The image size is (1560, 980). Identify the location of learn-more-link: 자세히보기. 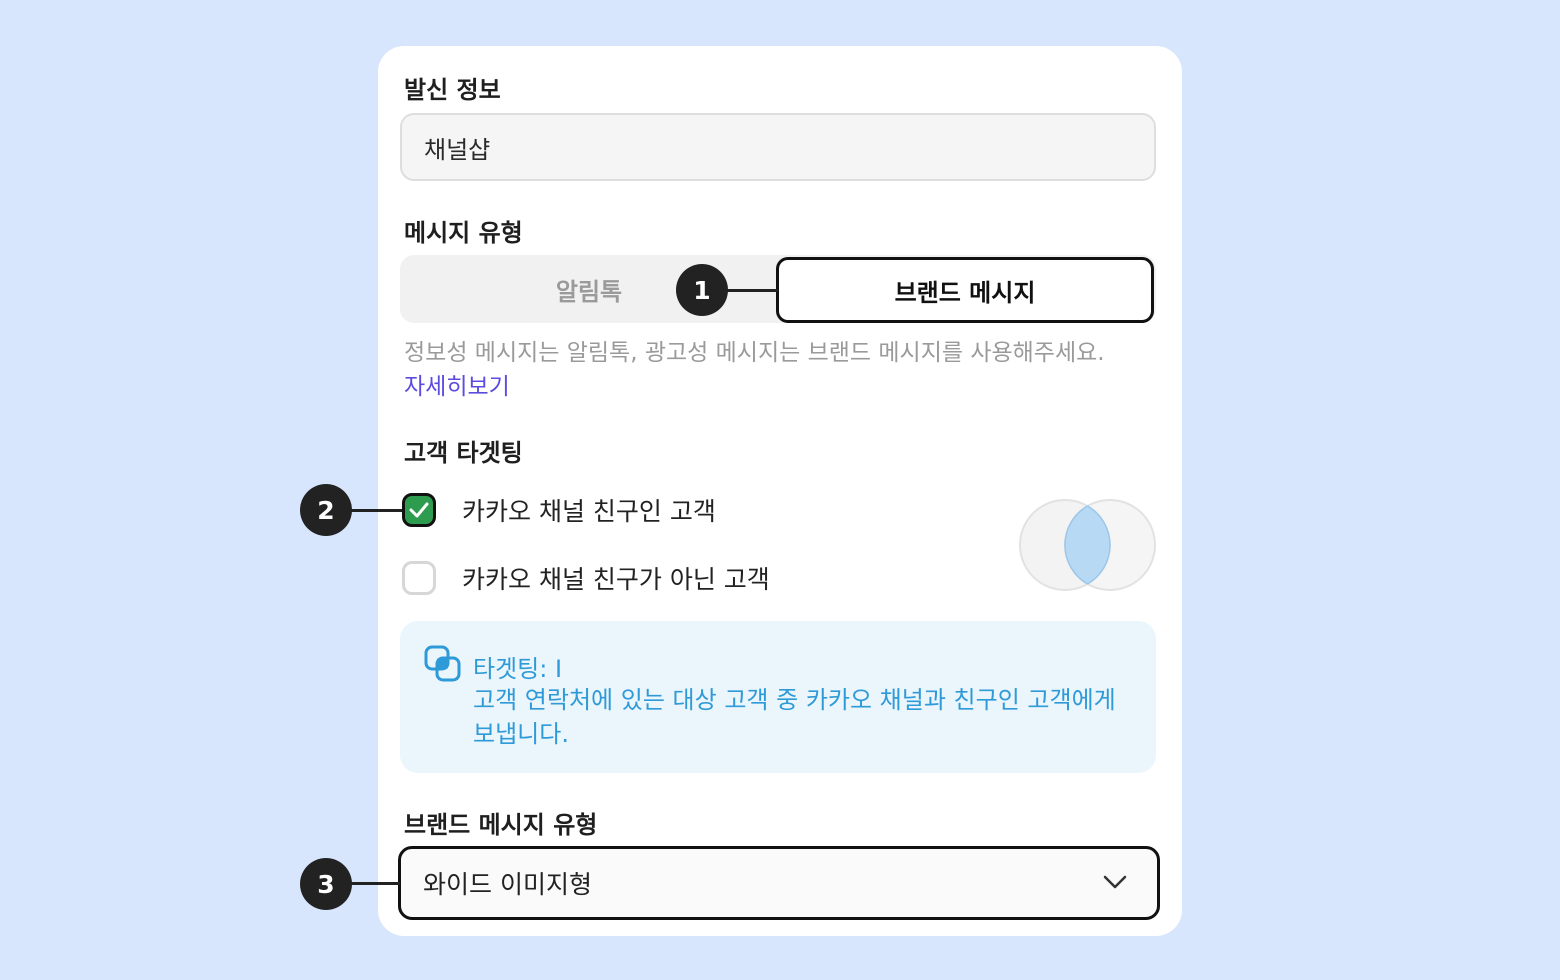
(457, 384).